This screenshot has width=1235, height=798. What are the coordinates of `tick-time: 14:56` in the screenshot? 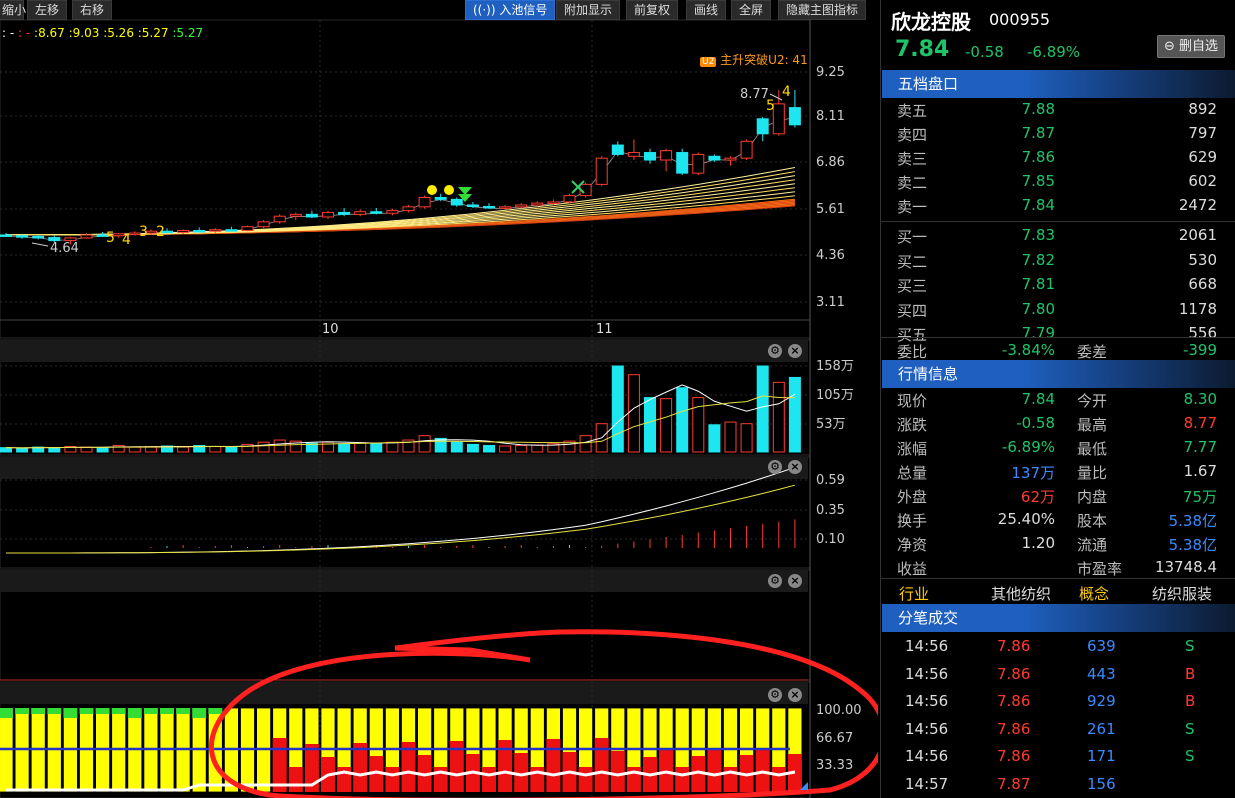 It's located at (927, 673).